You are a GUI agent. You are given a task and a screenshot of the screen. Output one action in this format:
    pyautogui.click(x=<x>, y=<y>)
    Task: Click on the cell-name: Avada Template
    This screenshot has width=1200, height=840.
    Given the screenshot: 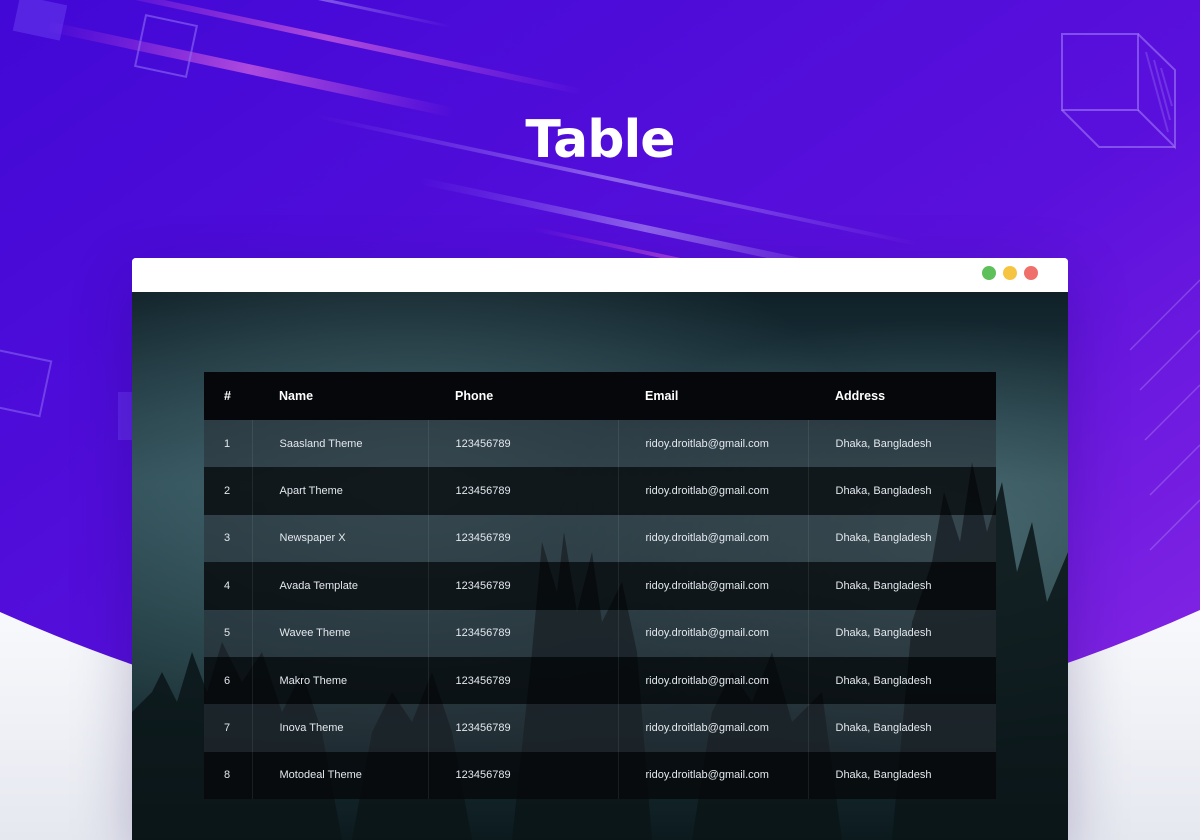 What is the action you would take?
    pyautogui.click(x=339, y=586)
    